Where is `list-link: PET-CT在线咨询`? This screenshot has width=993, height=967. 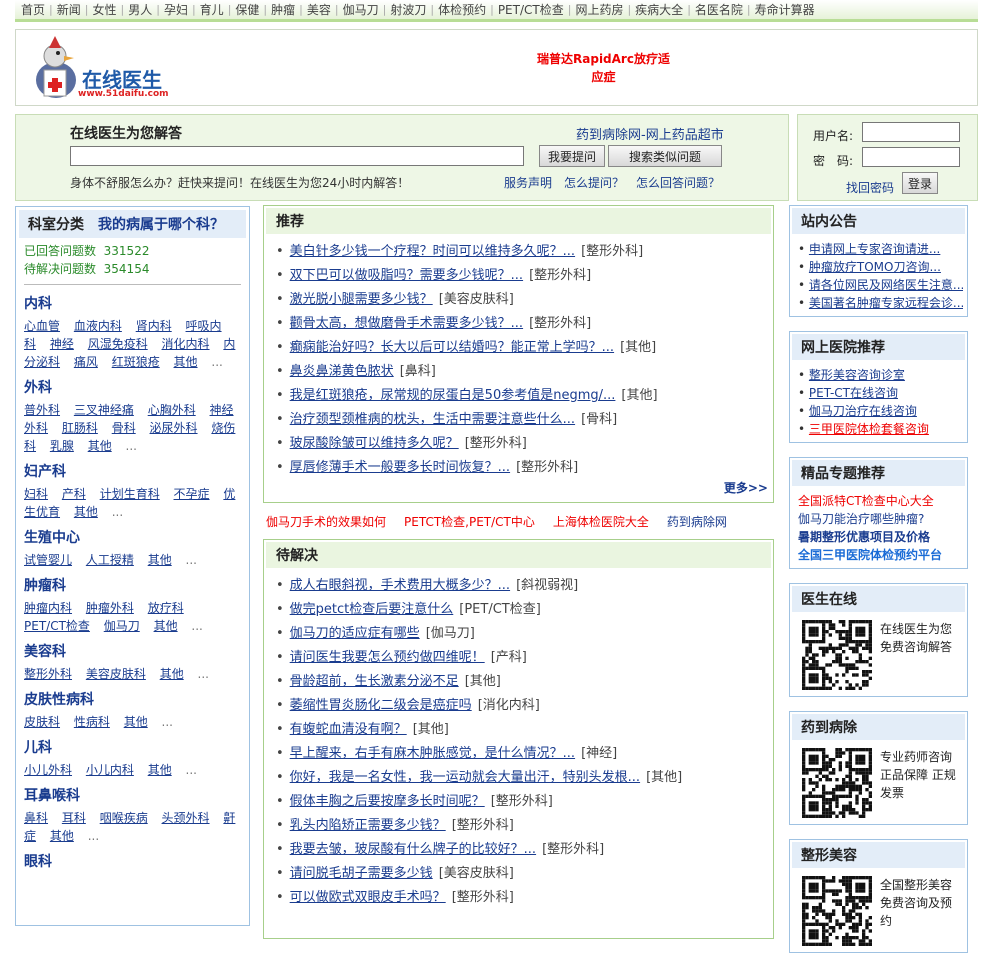
list-link: PET-CT在线咨询 is located at coordinates (853, 393).